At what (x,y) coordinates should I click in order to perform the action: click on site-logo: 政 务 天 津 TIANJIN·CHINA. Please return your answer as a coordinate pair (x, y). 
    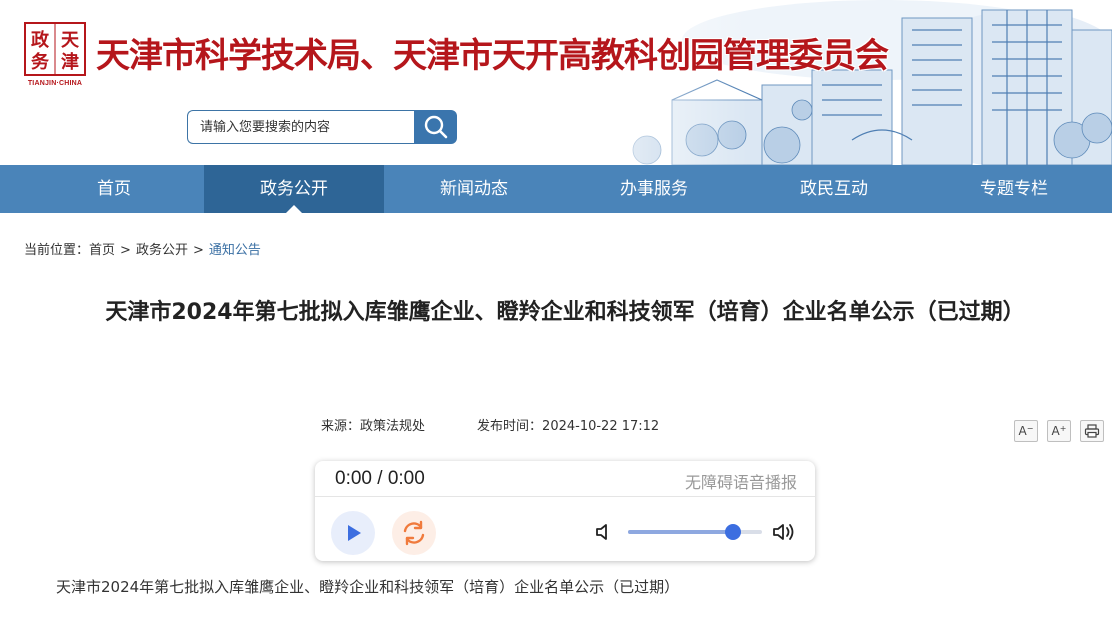
    Looking at the image, I should click on (55, 57).